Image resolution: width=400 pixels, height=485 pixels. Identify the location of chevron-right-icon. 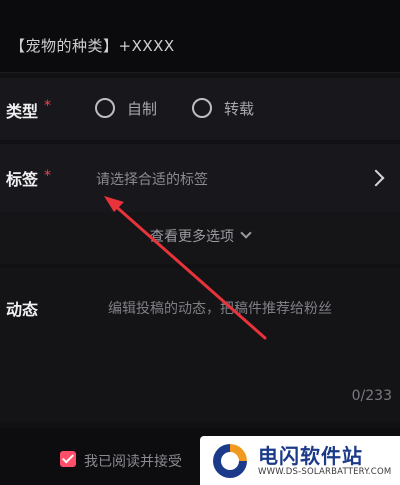
(376, 178).